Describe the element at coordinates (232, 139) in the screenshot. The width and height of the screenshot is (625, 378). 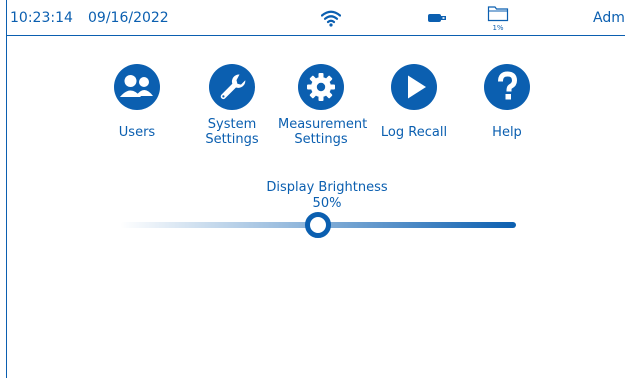
I see `system-settings-label-line2: Settings` at that location.